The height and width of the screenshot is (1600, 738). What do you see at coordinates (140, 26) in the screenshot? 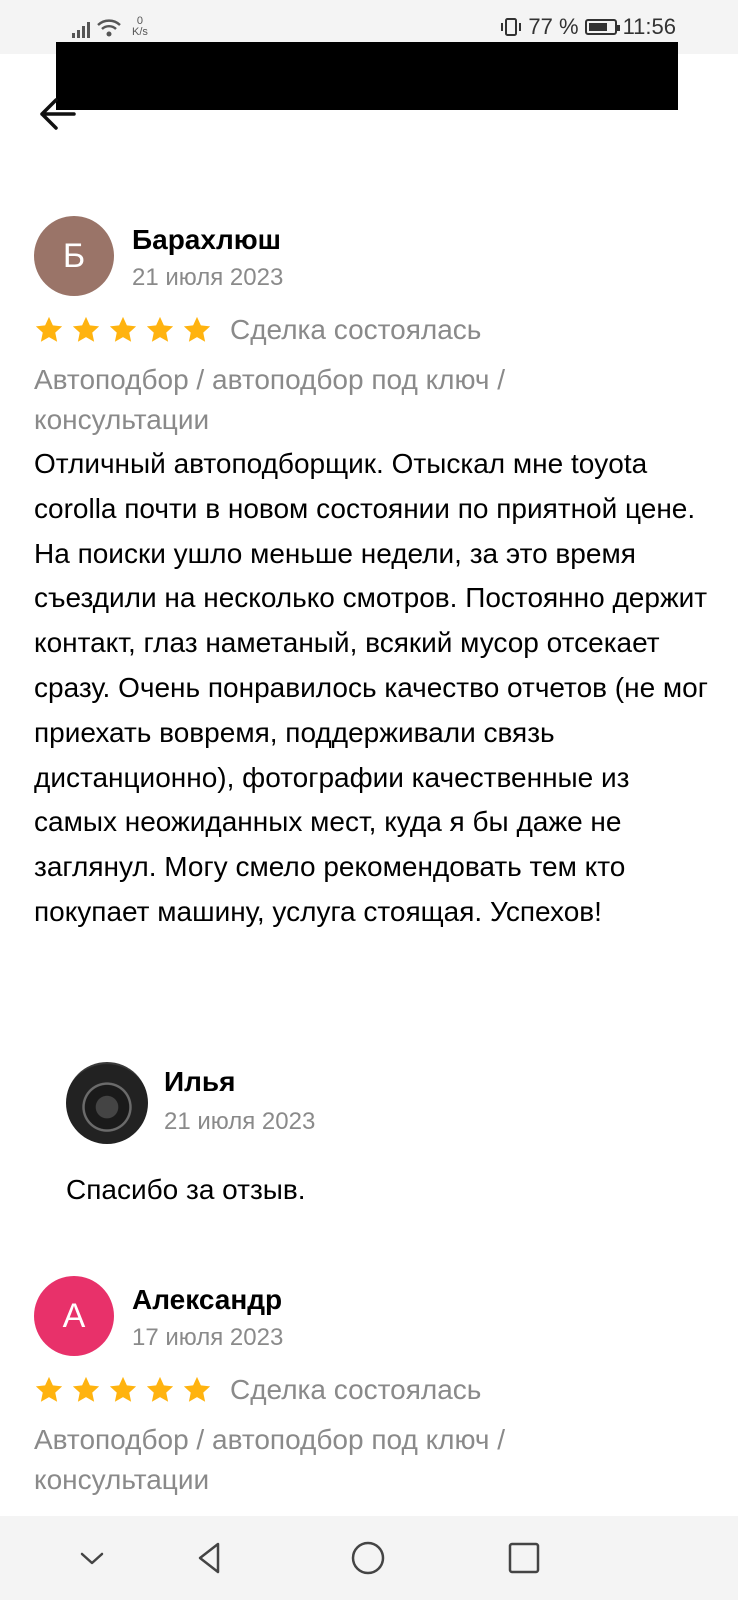
I see `network-speed: 0 K/s` at bounding box center [140, 26].